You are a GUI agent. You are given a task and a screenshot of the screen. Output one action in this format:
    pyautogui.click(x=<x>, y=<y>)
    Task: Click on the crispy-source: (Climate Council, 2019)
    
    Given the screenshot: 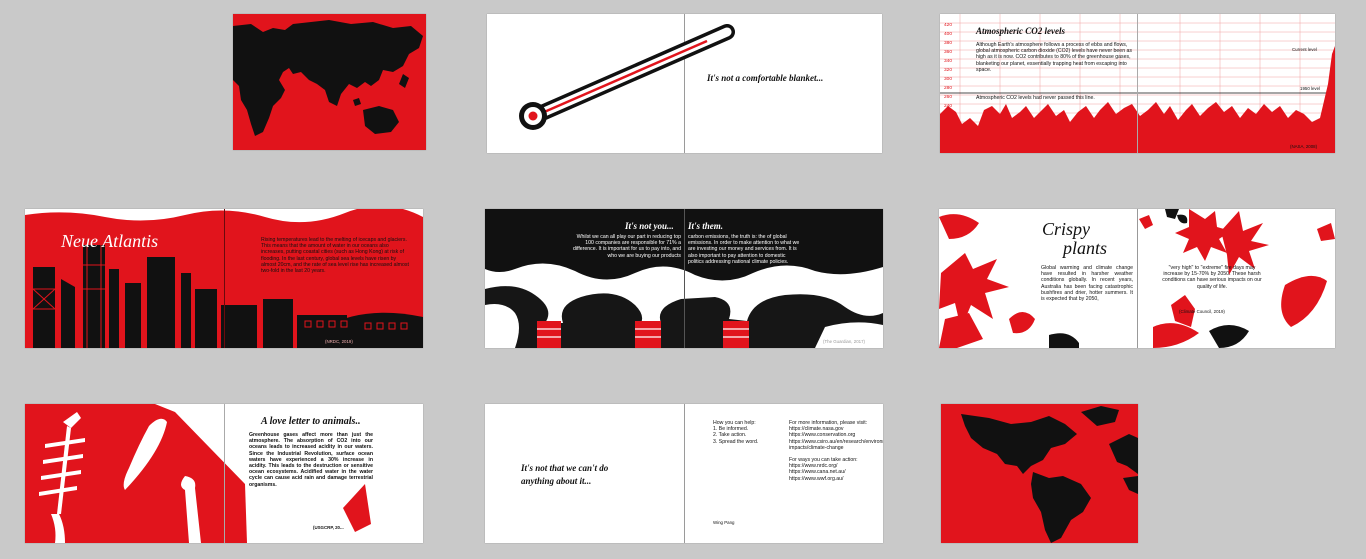 What is the action you would take?
    pyautogui.click(x=1202, y=311)
    